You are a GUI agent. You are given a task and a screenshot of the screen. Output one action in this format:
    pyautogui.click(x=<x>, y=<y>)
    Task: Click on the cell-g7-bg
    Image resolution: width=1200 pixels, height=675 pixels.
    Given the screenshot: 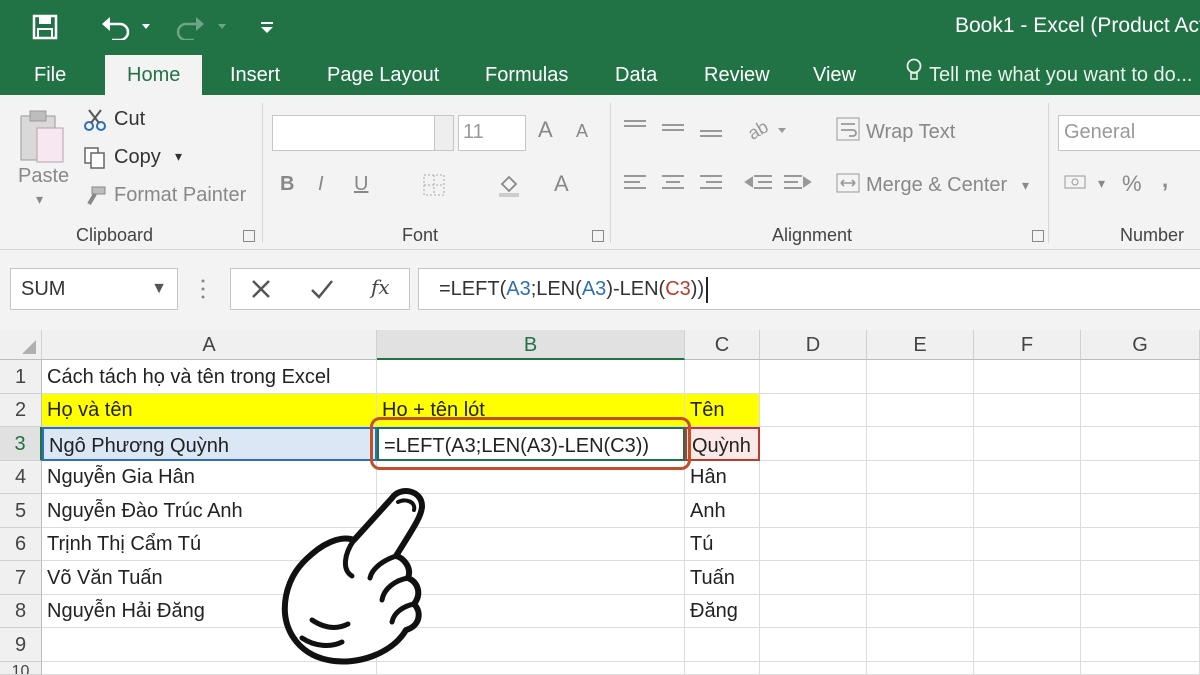 What is the action you would take?
    pyautogui.click(x=1140, y=578)
    